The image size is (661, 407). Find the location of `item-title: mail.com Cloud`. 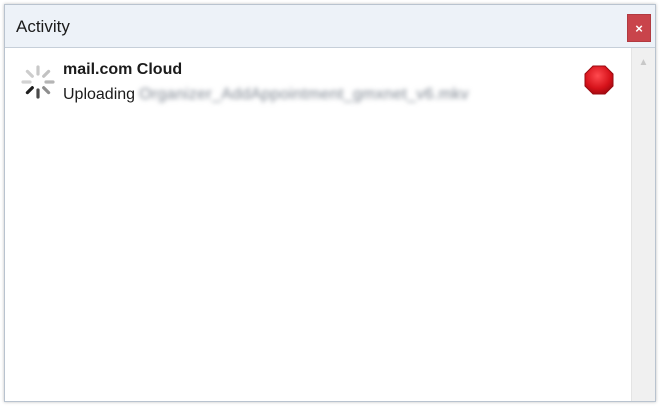

item-title: mail.com Cloud is located at coordinates (123, 69).